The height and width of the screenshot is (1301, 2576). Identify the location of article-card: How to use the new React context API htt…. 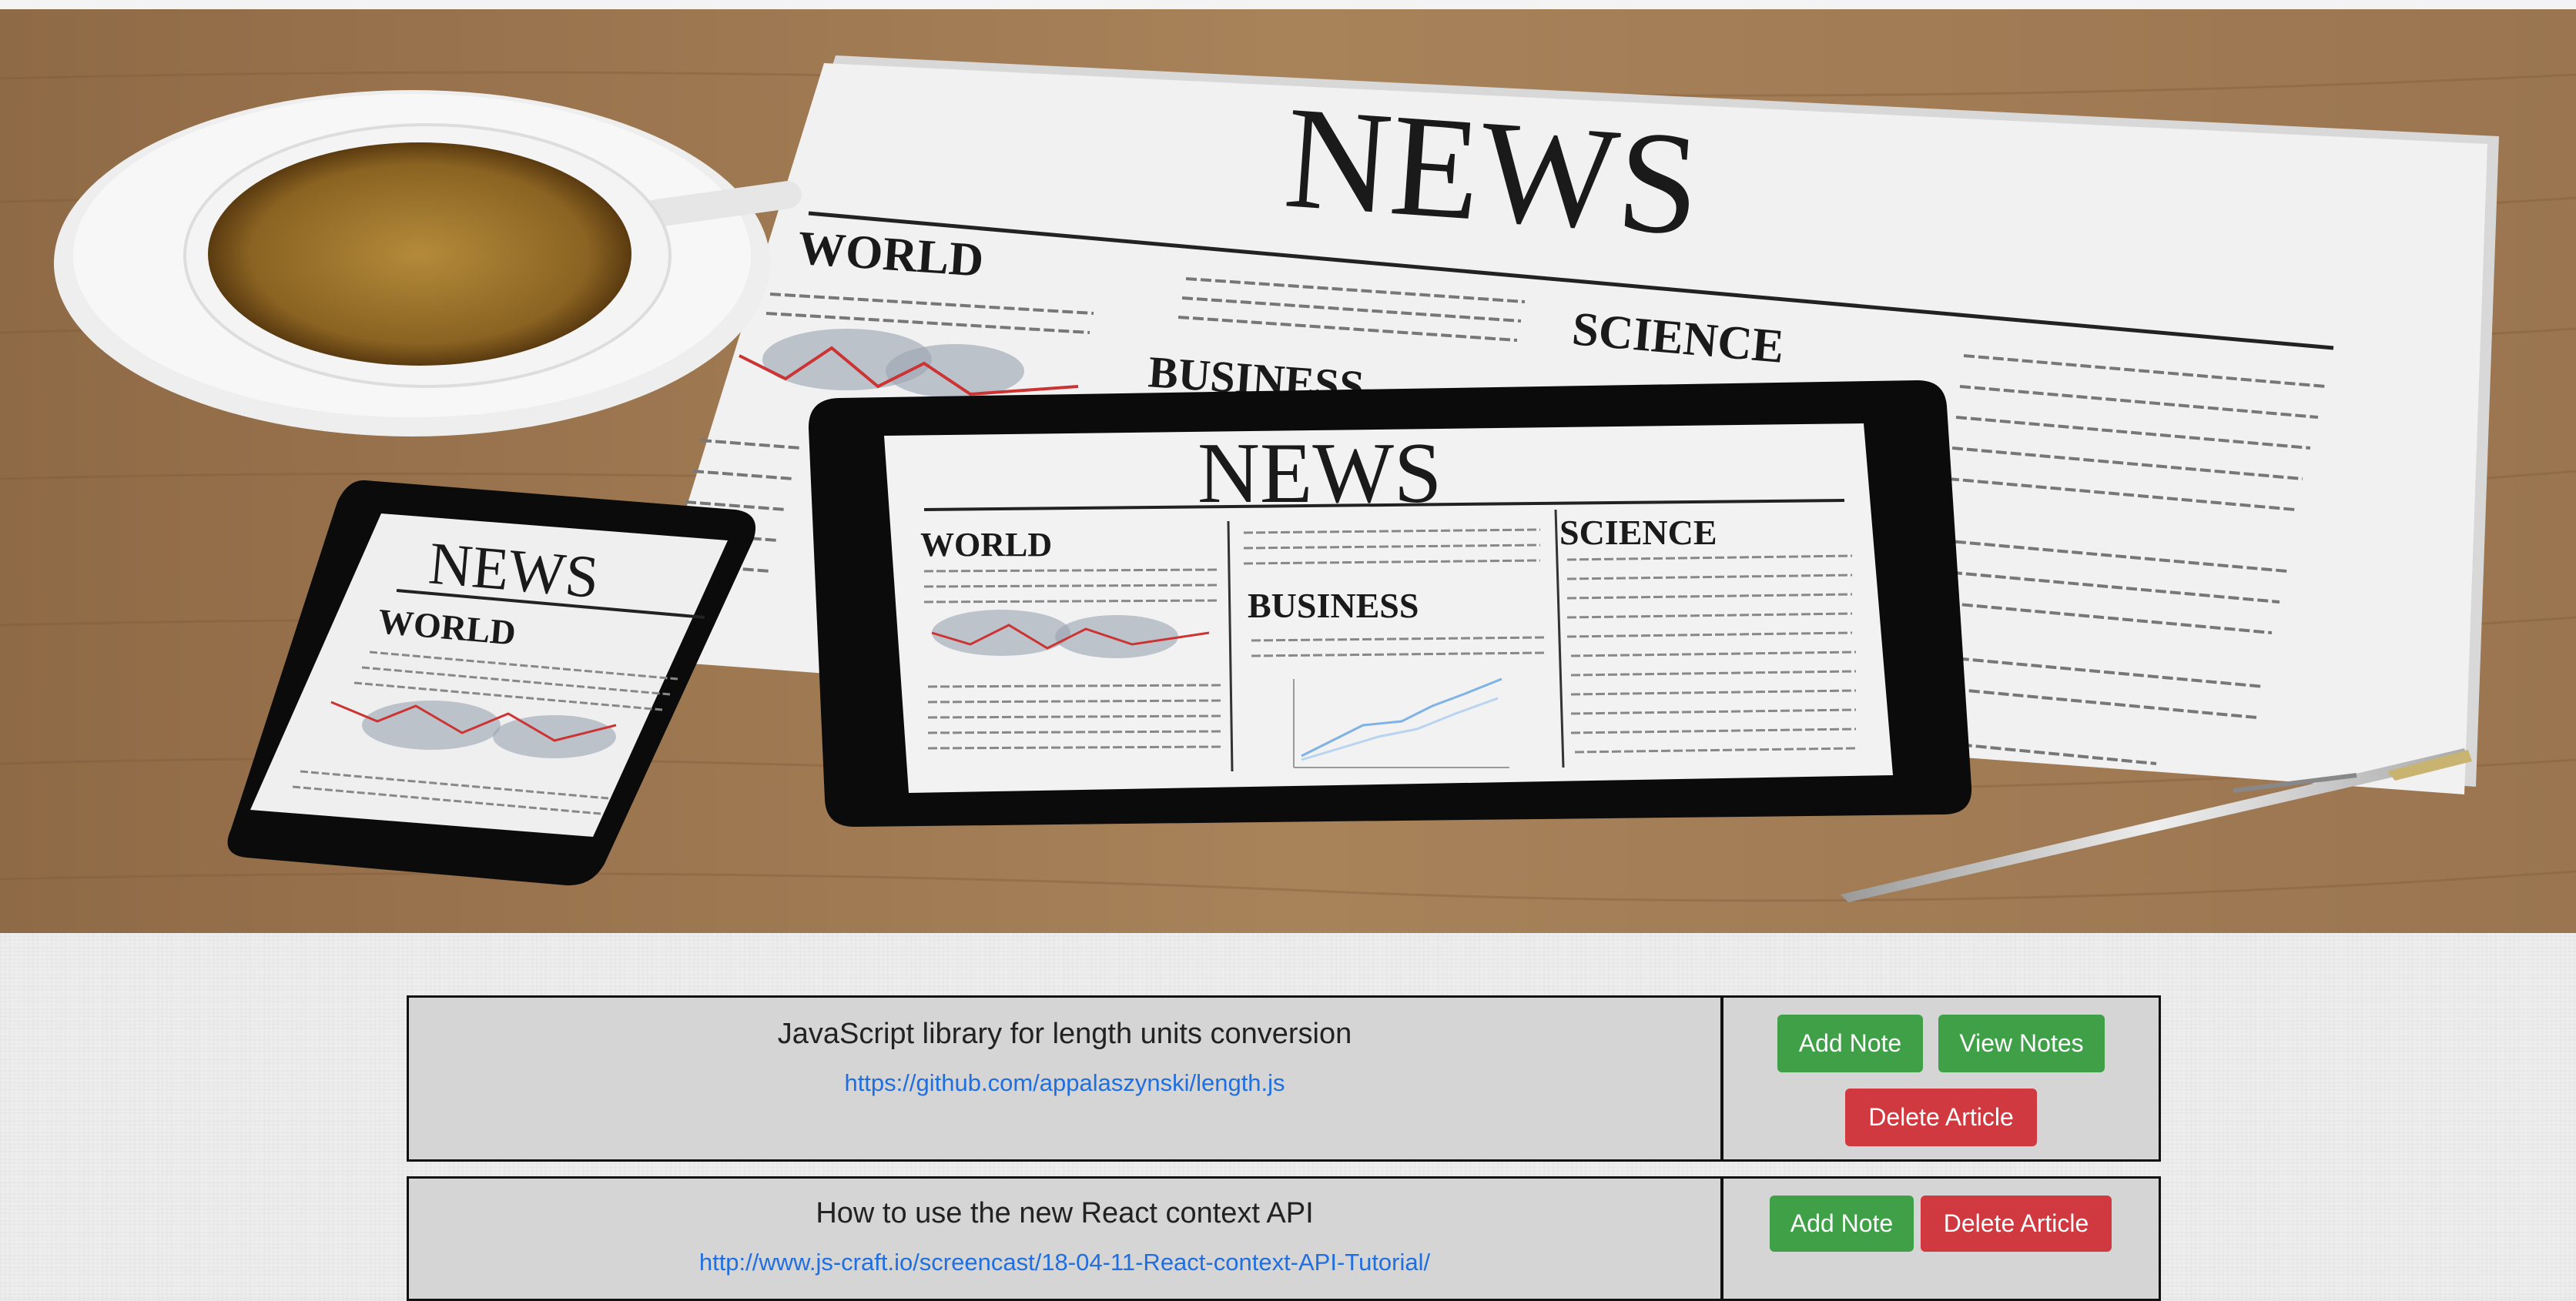
(1284, 1238).